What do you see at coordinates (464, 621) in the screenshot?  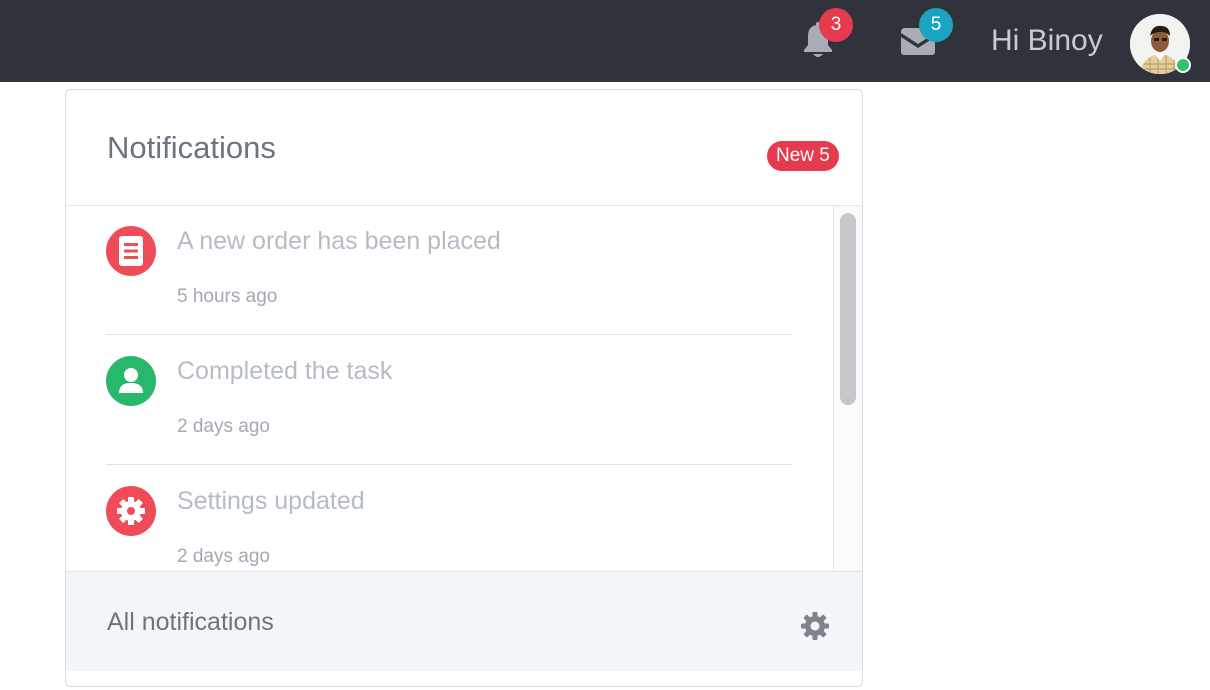 I see `panel-footer: All notifications` at bounding box center [464, 621].